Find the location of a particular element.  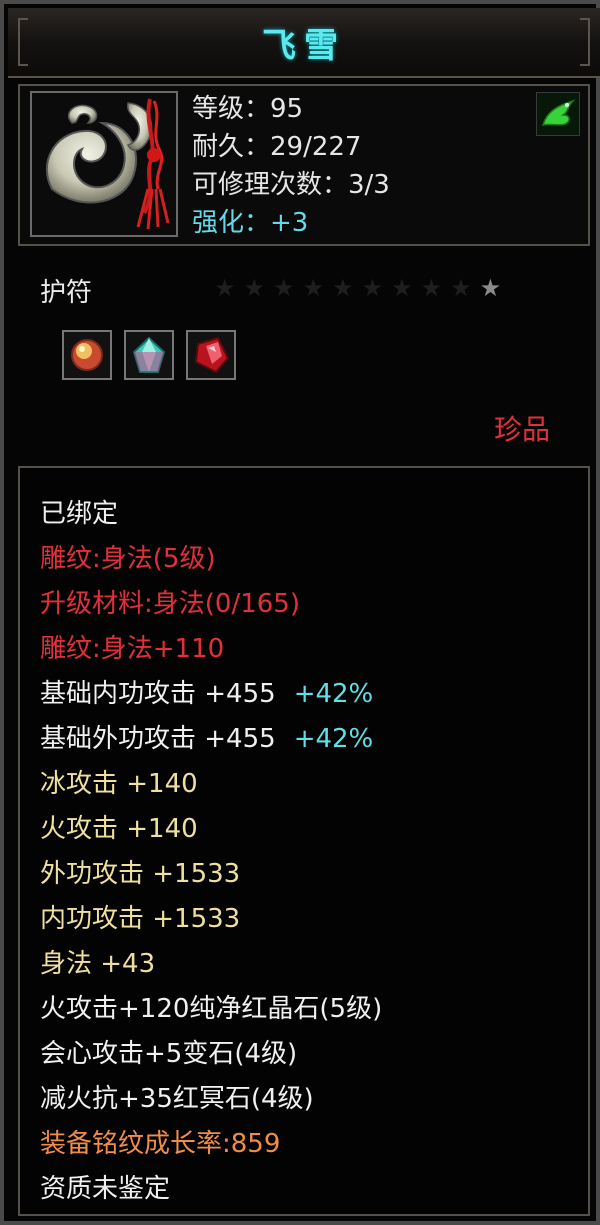

green-dragon-icon is located at coordinates (558, 114).